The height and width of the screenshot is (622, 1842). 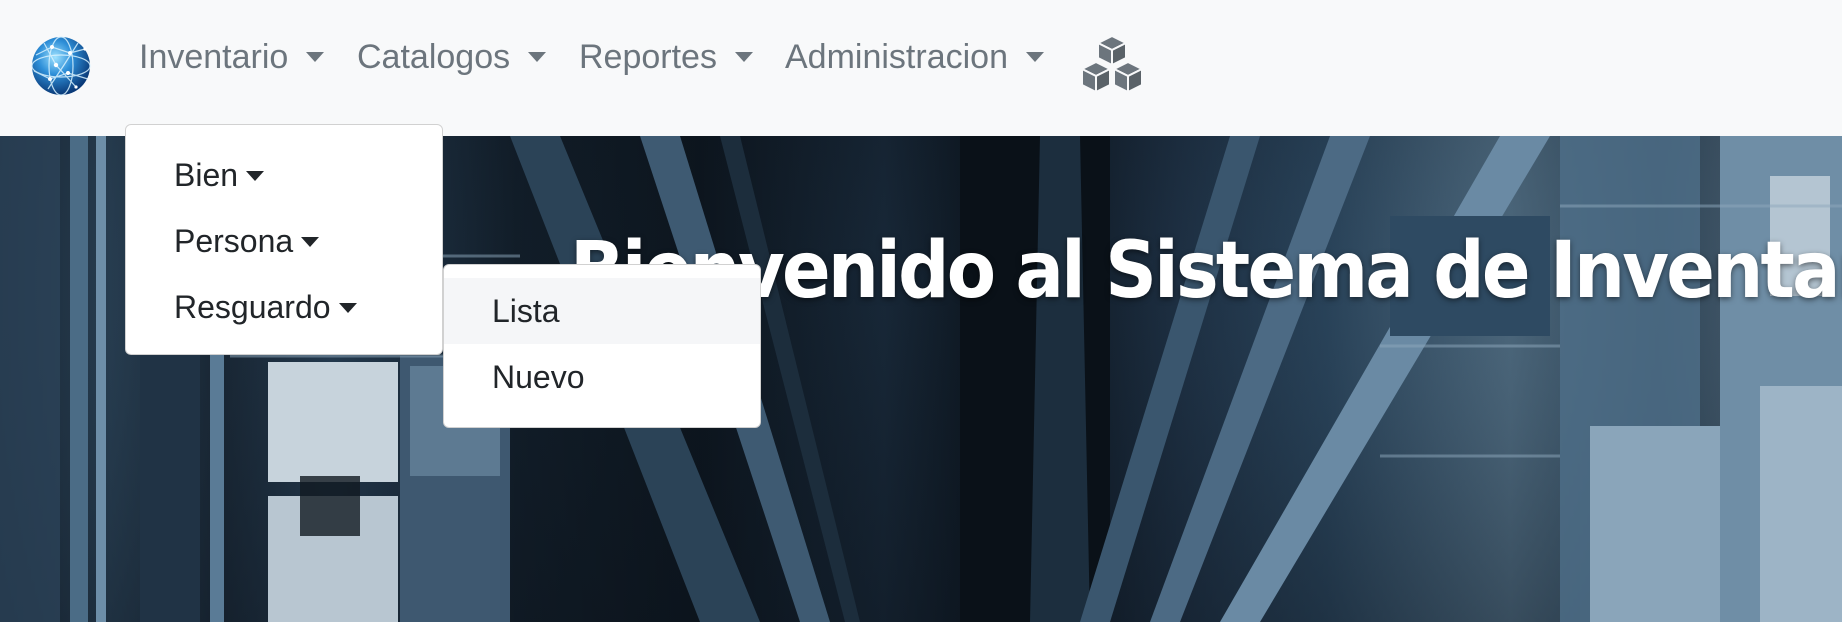 I want to click on menu-item-resguardo: Resguardo, so click(x=284, y=307).